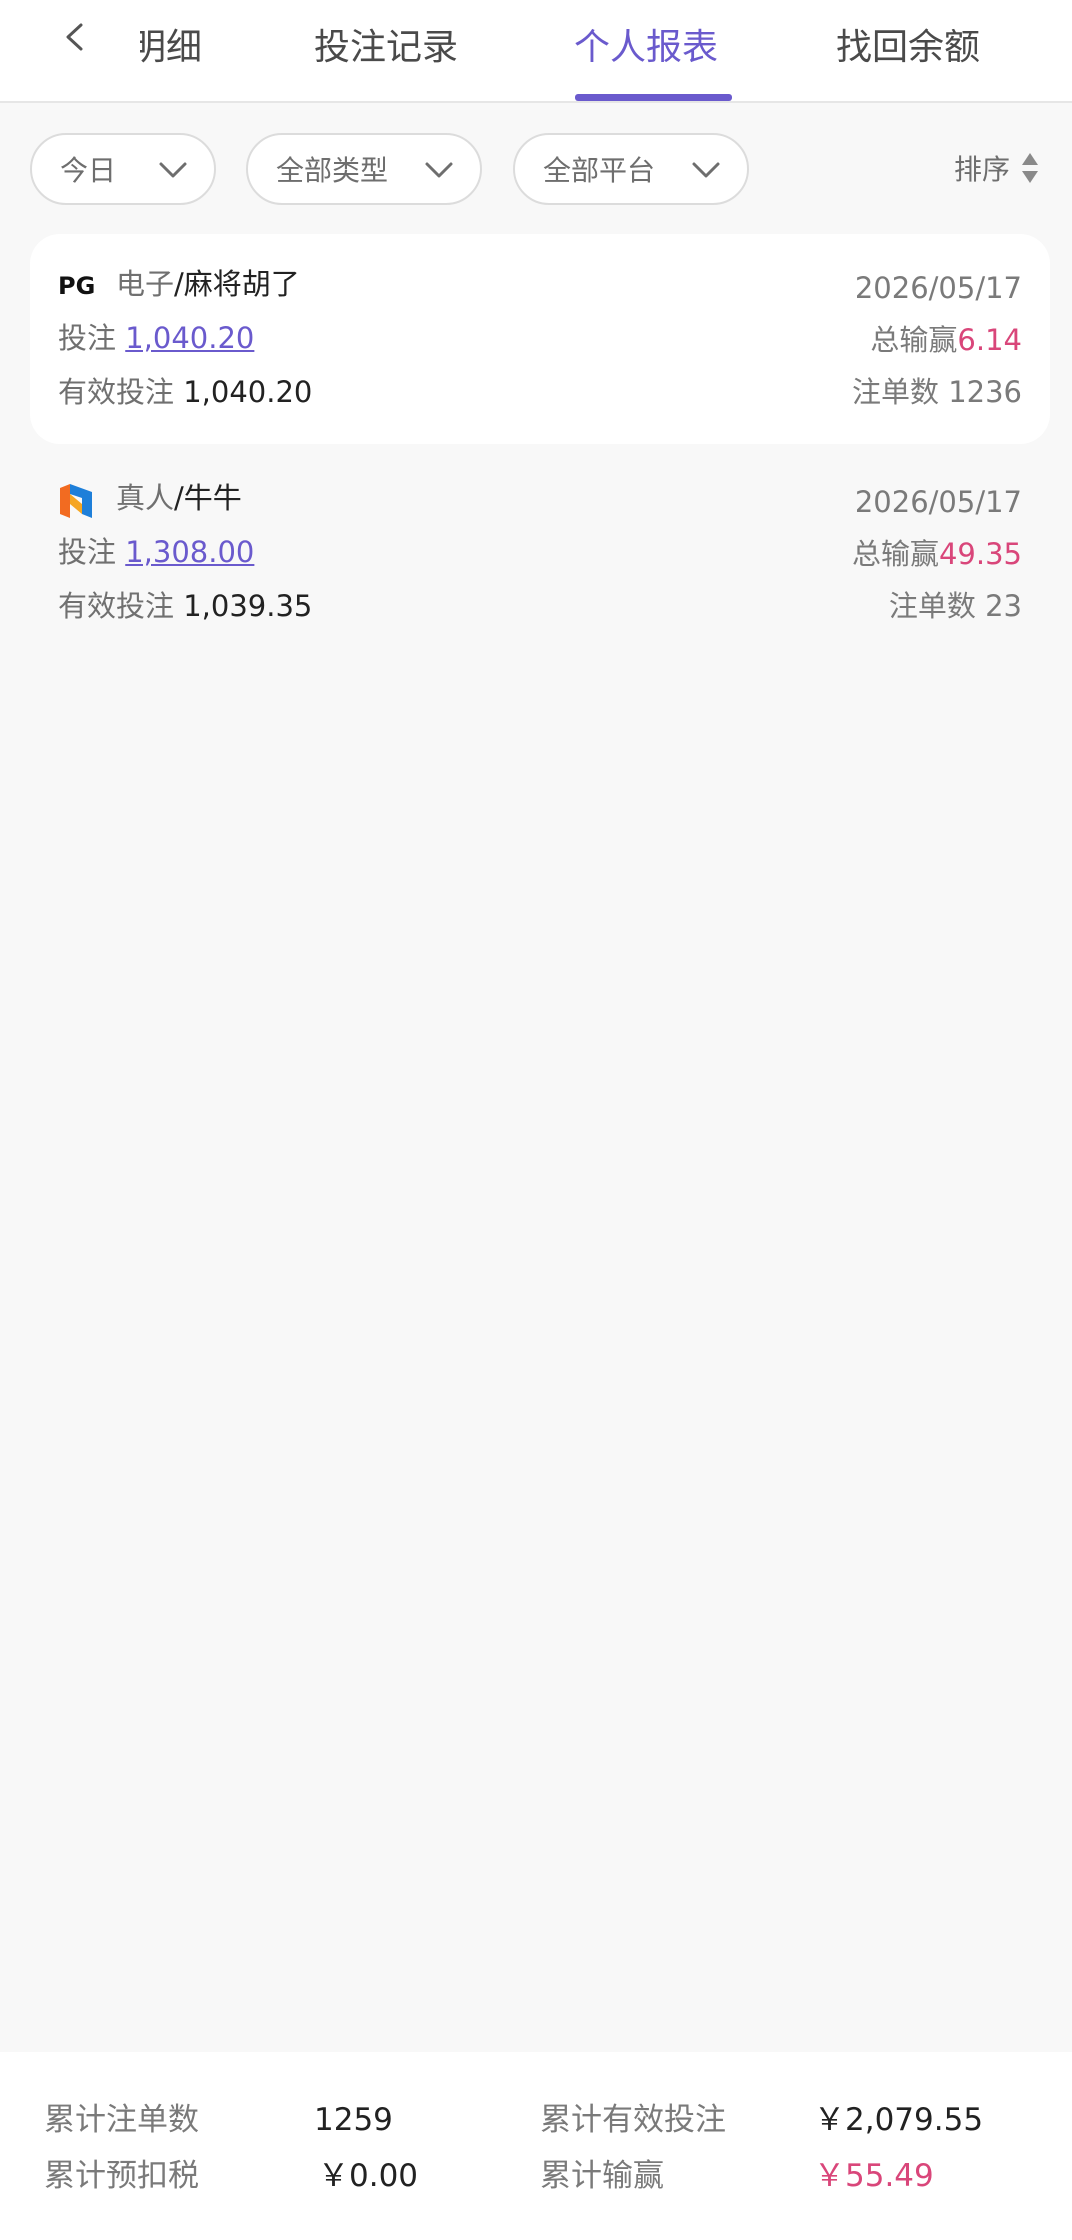  Describe the element at coordinates (332, 170) in the screenshot. I see `type-filter-label: 全部类型` at that location.